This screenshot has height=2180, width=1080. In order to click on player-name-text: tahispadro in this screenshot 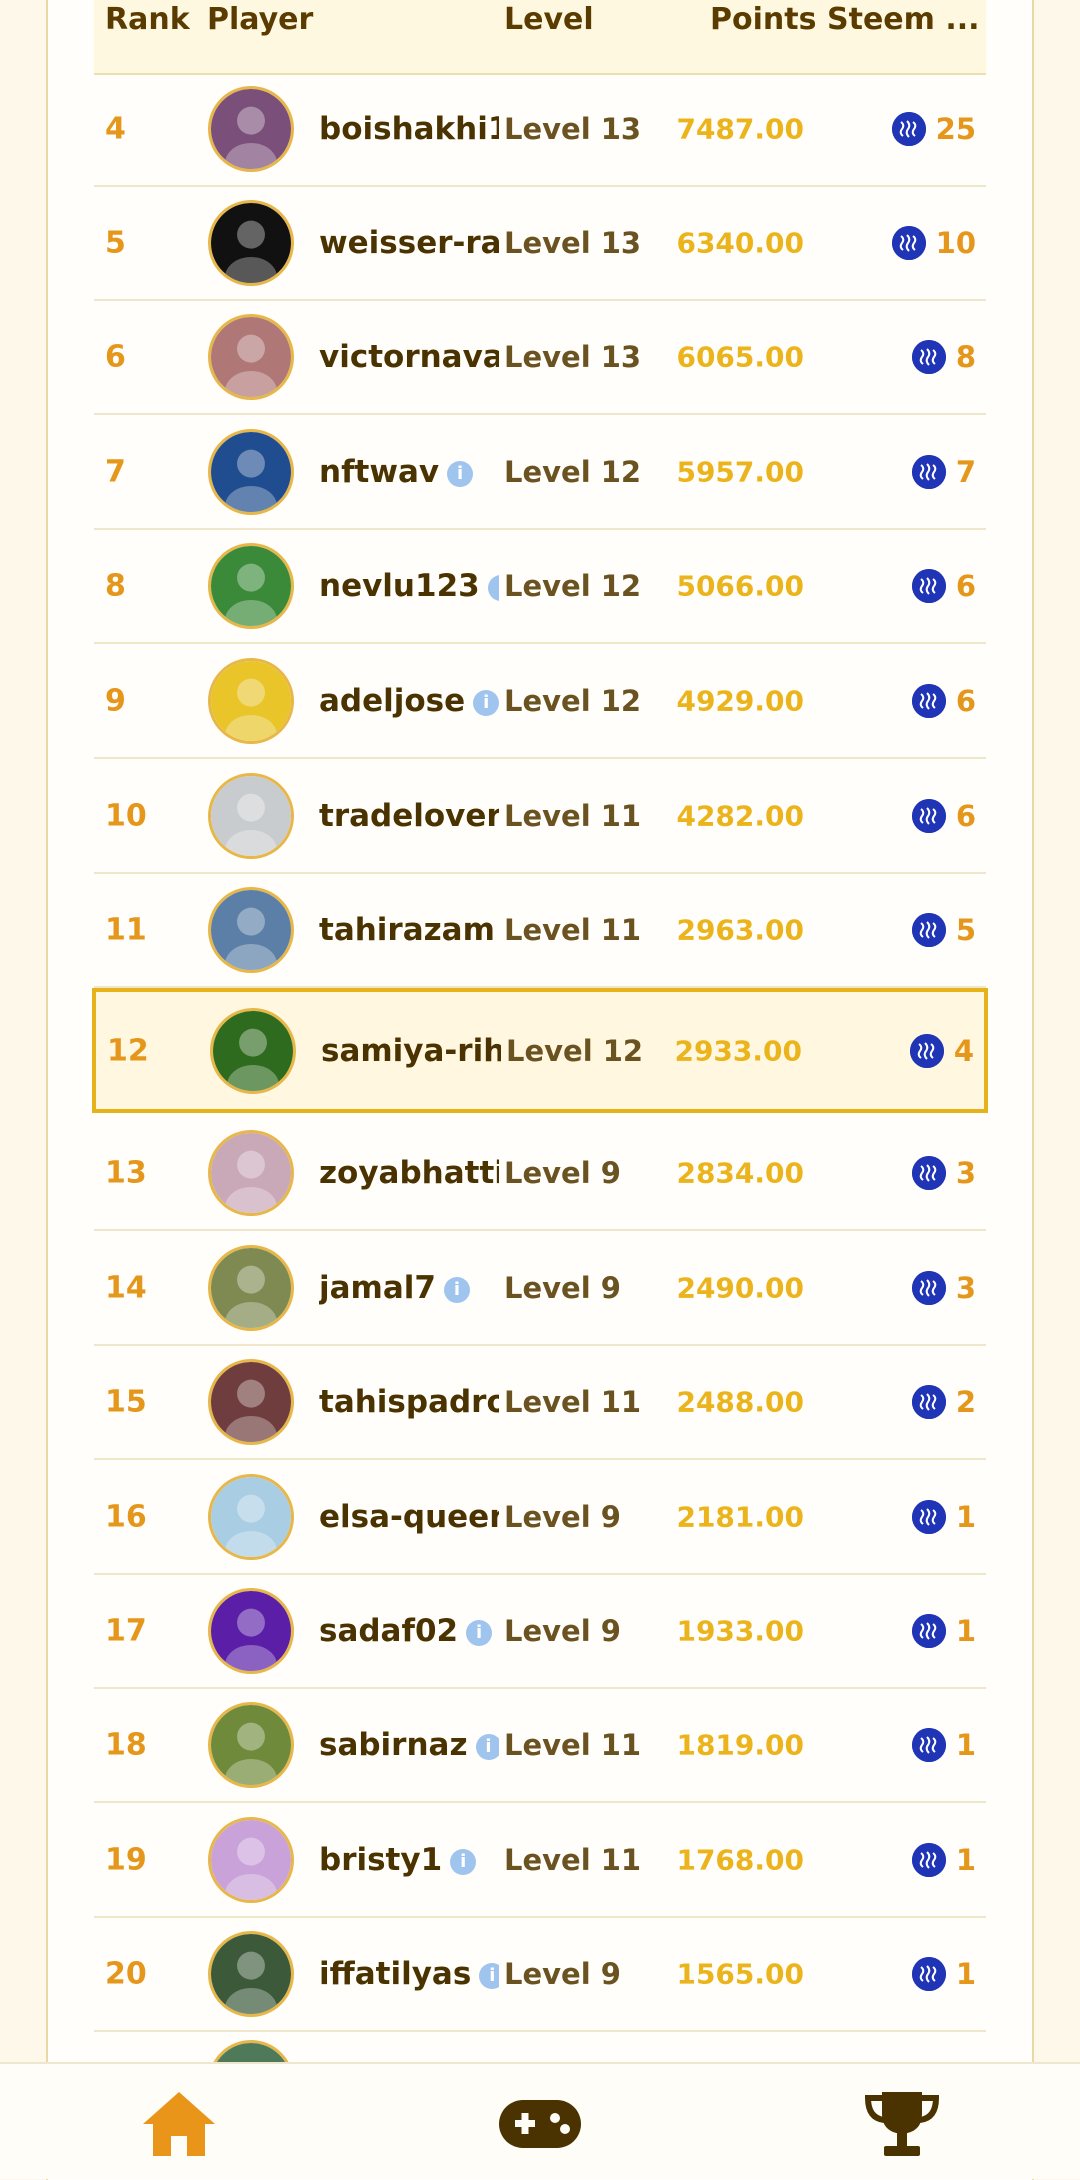, I will do `click(409, 1402)`.